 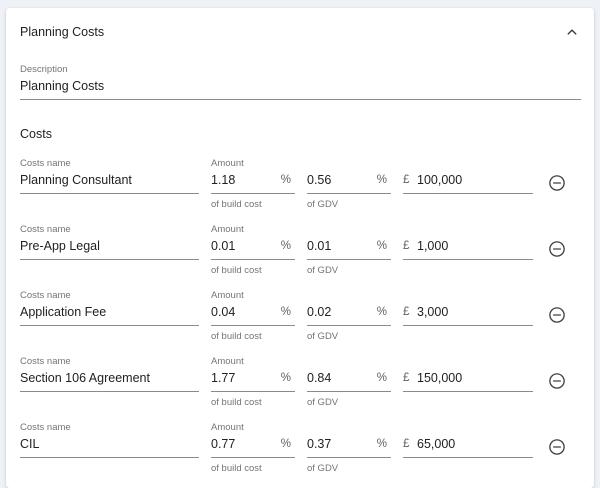 What do you see at coordinates (109, 446) in the screenshot?
I see `costs-name-field: CIL` at bounding box center [109, 446].